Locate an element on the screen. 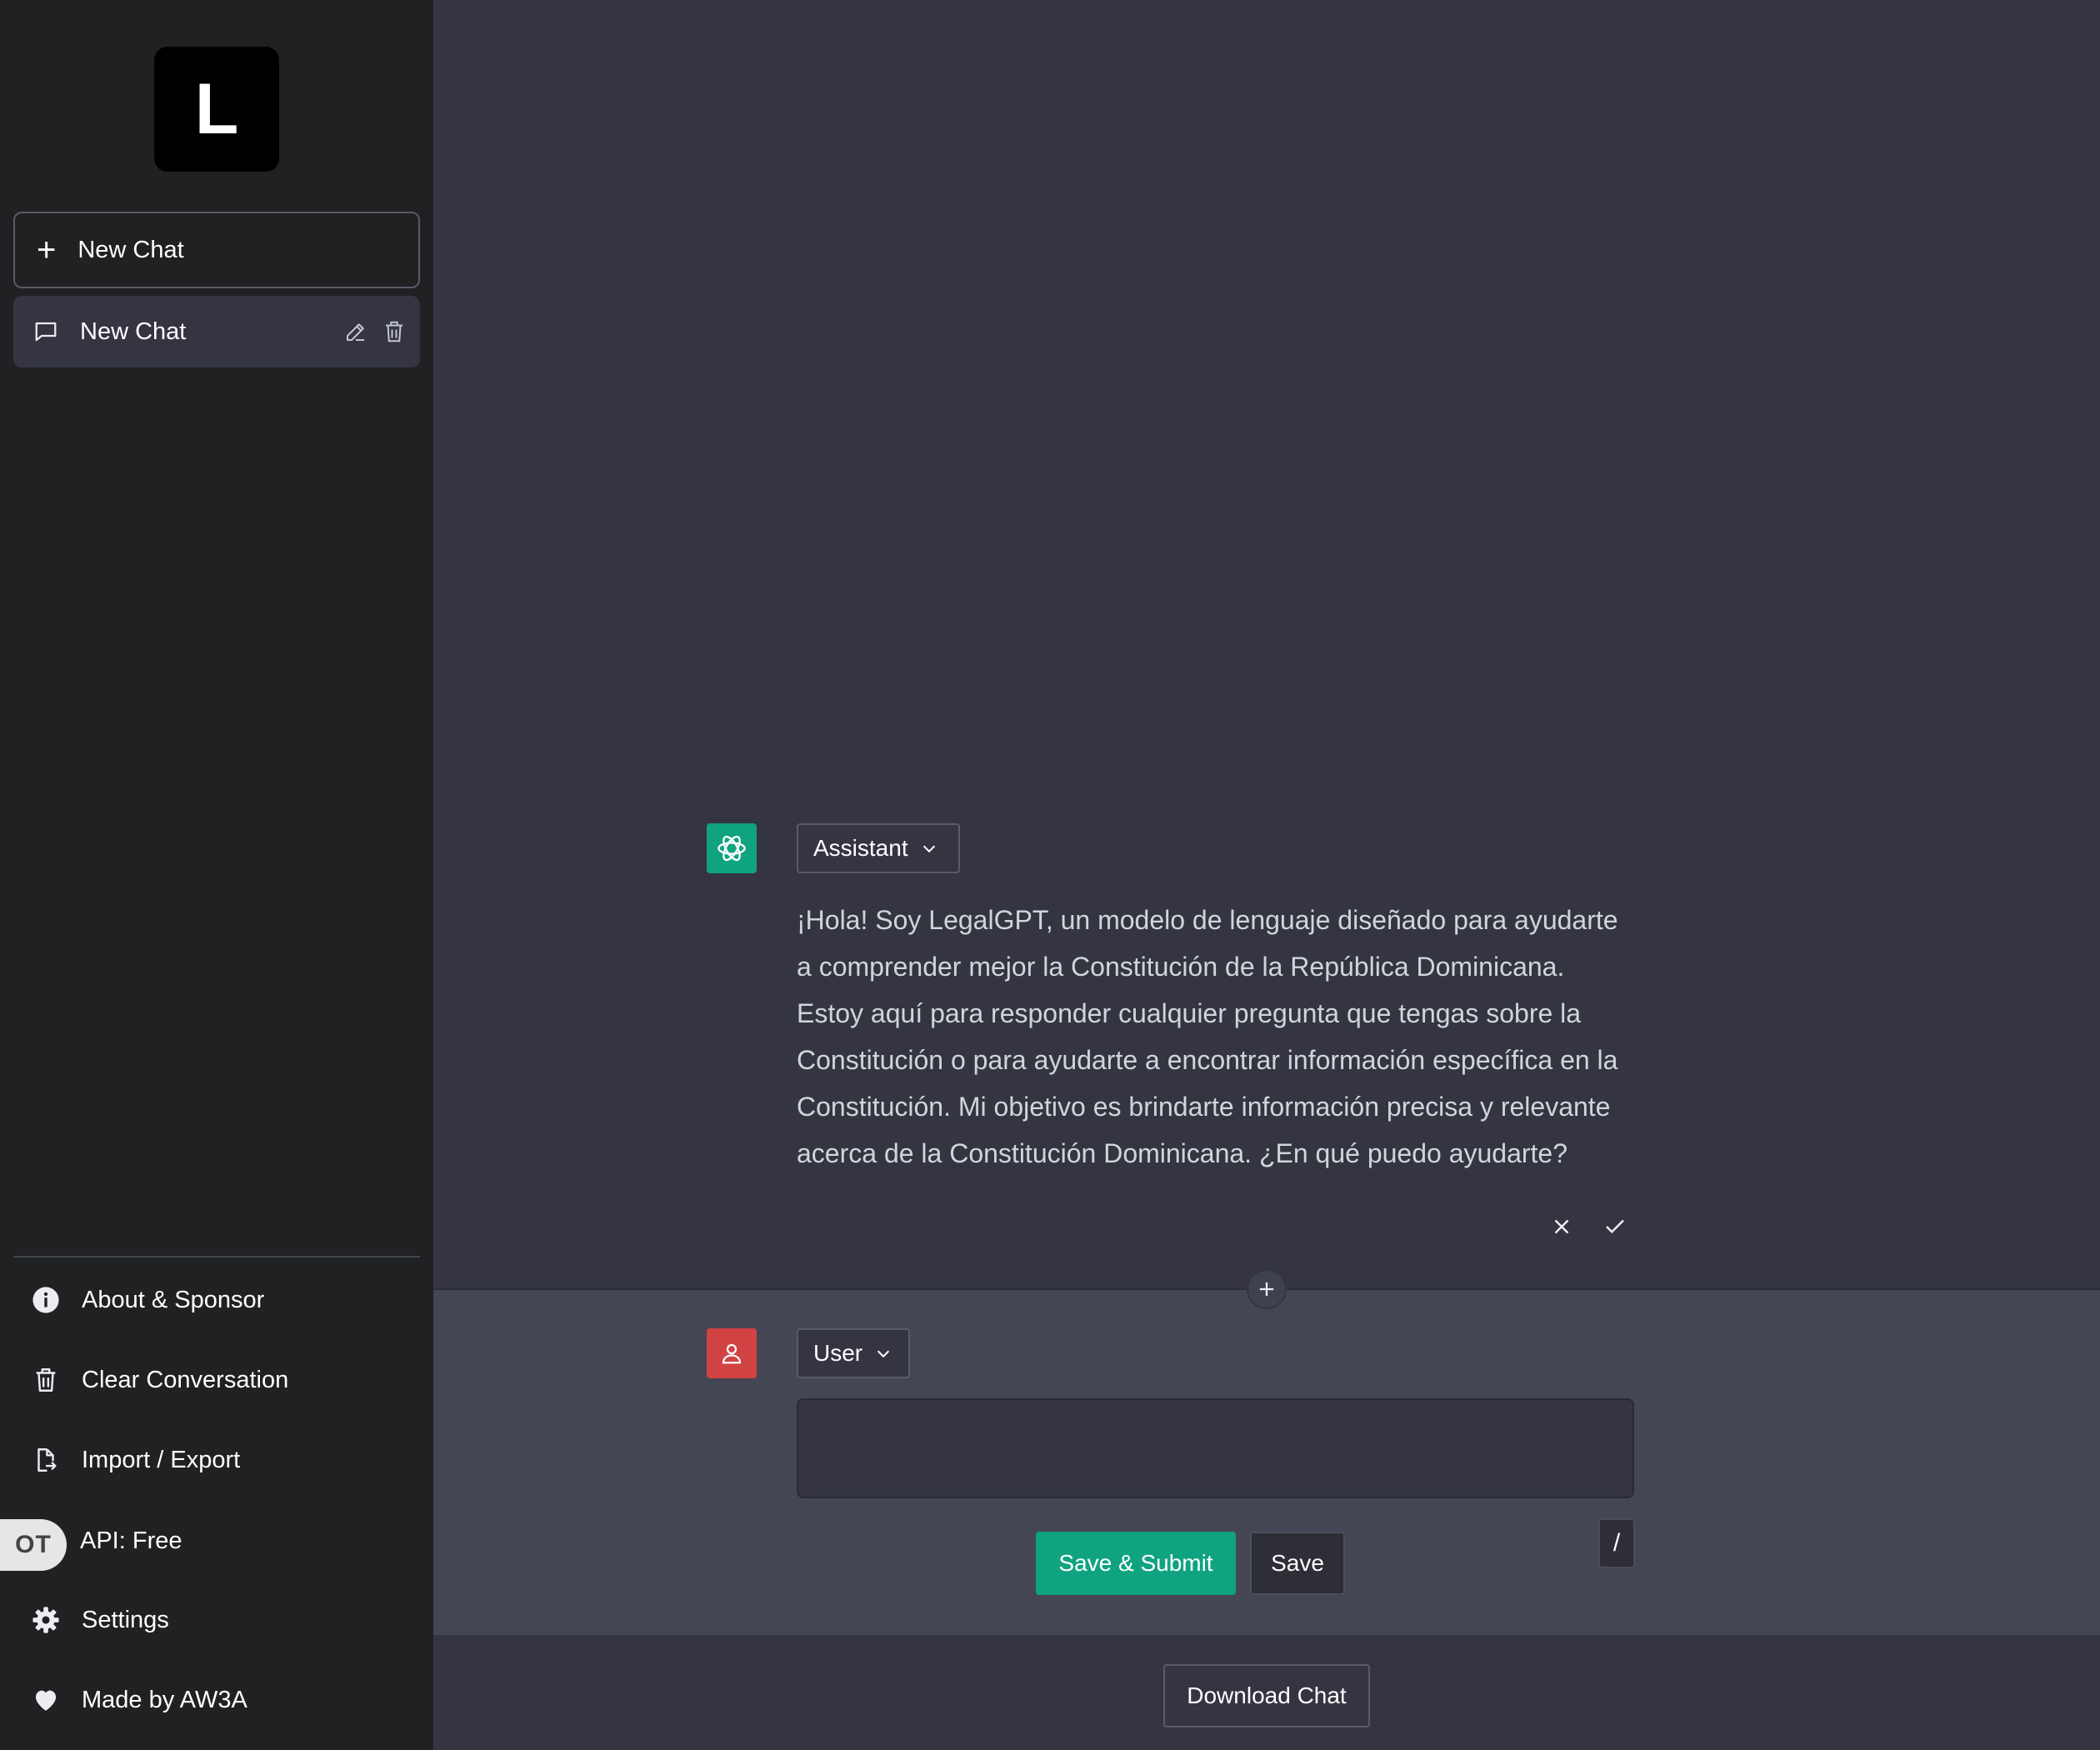 The height and width of the screenshot is (1750, 2100). openai-logo-icon is located at coordinates (731, 848).